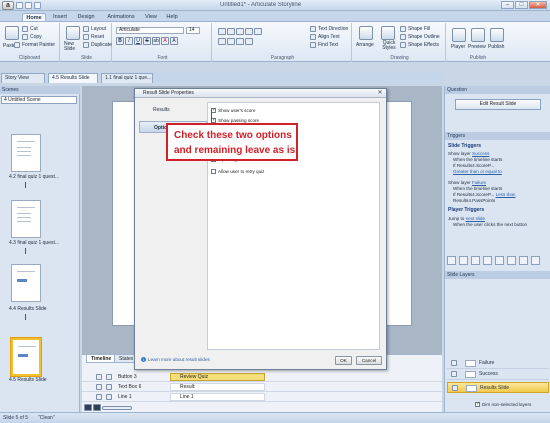 The image size is (550, 423). I want to click on learn-more-link: i Learn more about result slides, so click(175, 359).